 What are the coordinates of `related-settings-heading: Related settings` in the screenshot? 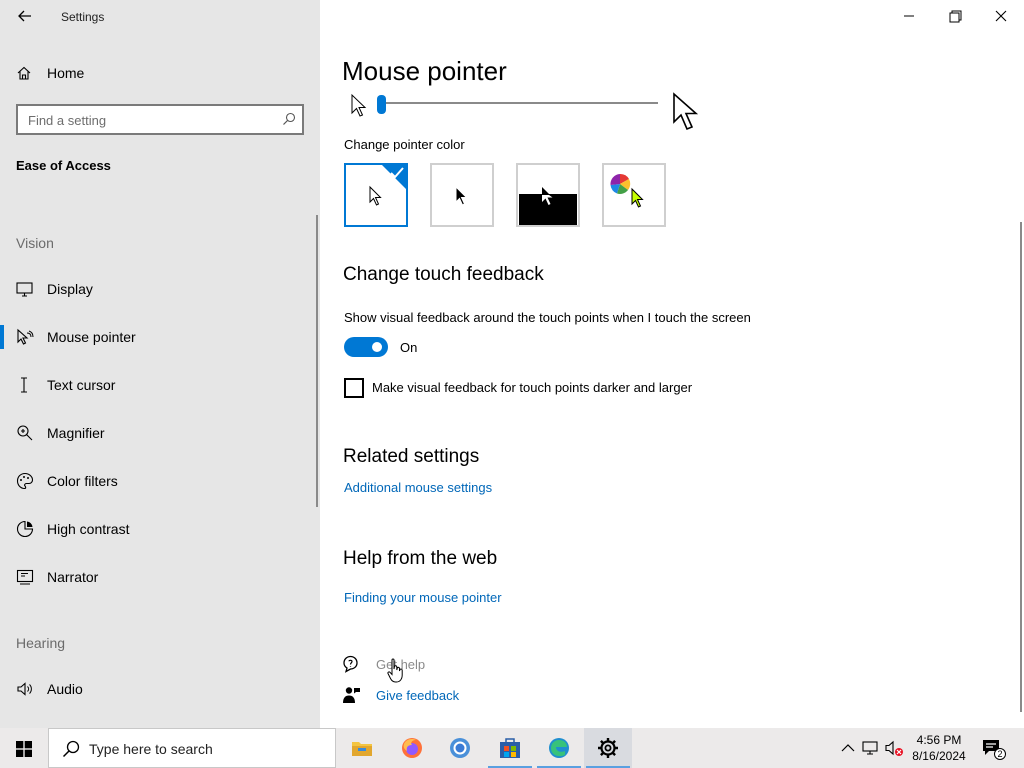 It's located at (411, 456).